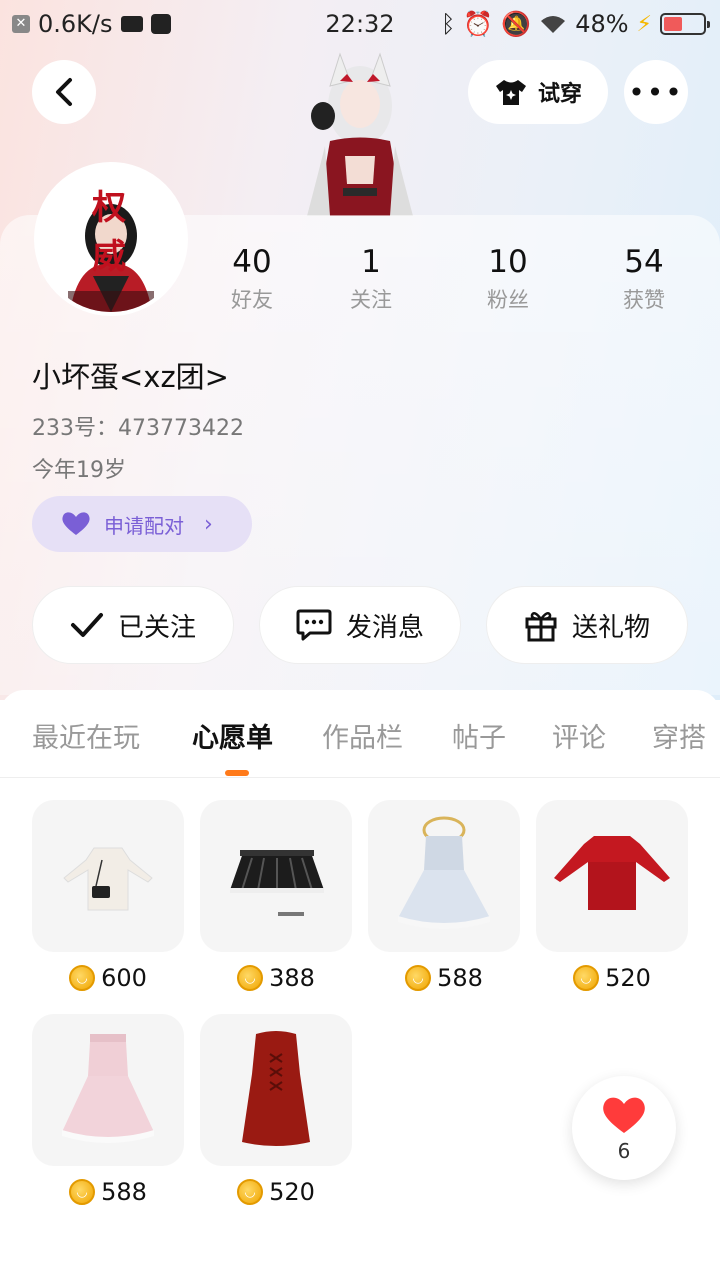  I want to click on wishlist-item: ◡ 388, so click(276, 896).